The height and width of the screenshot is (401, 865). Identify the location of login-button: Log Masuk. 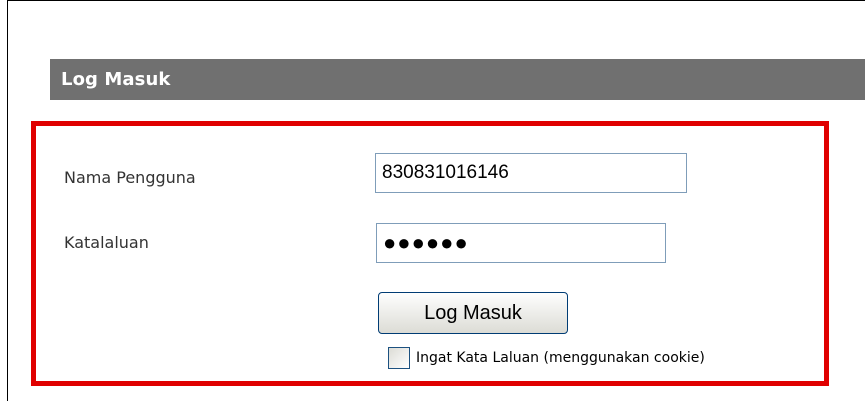
(473, 313).